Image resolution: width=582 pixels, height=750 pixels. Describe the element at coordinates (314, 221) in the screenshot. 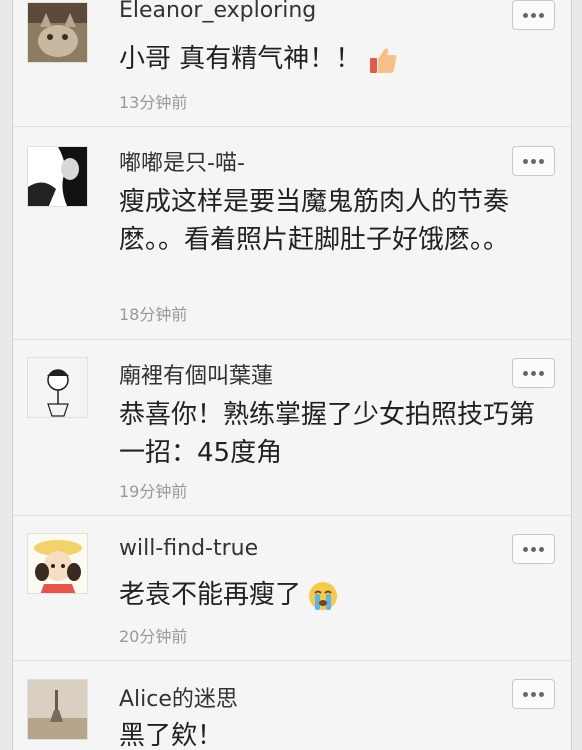

I see `comment-text: 瘦成这样是要当魔鬼筋肉人的节奏麽。。看着照片赶脚肚子好饿麽。。` at that location.